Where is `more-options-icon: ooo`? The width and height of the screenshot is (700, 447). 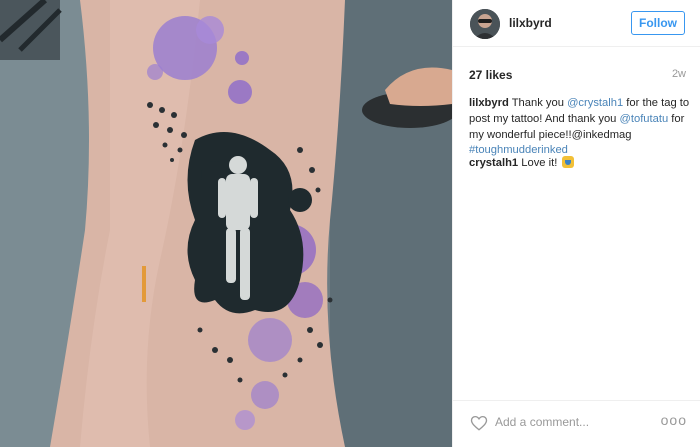 more-options-icon: ooo is located at coordinates (674, 420).